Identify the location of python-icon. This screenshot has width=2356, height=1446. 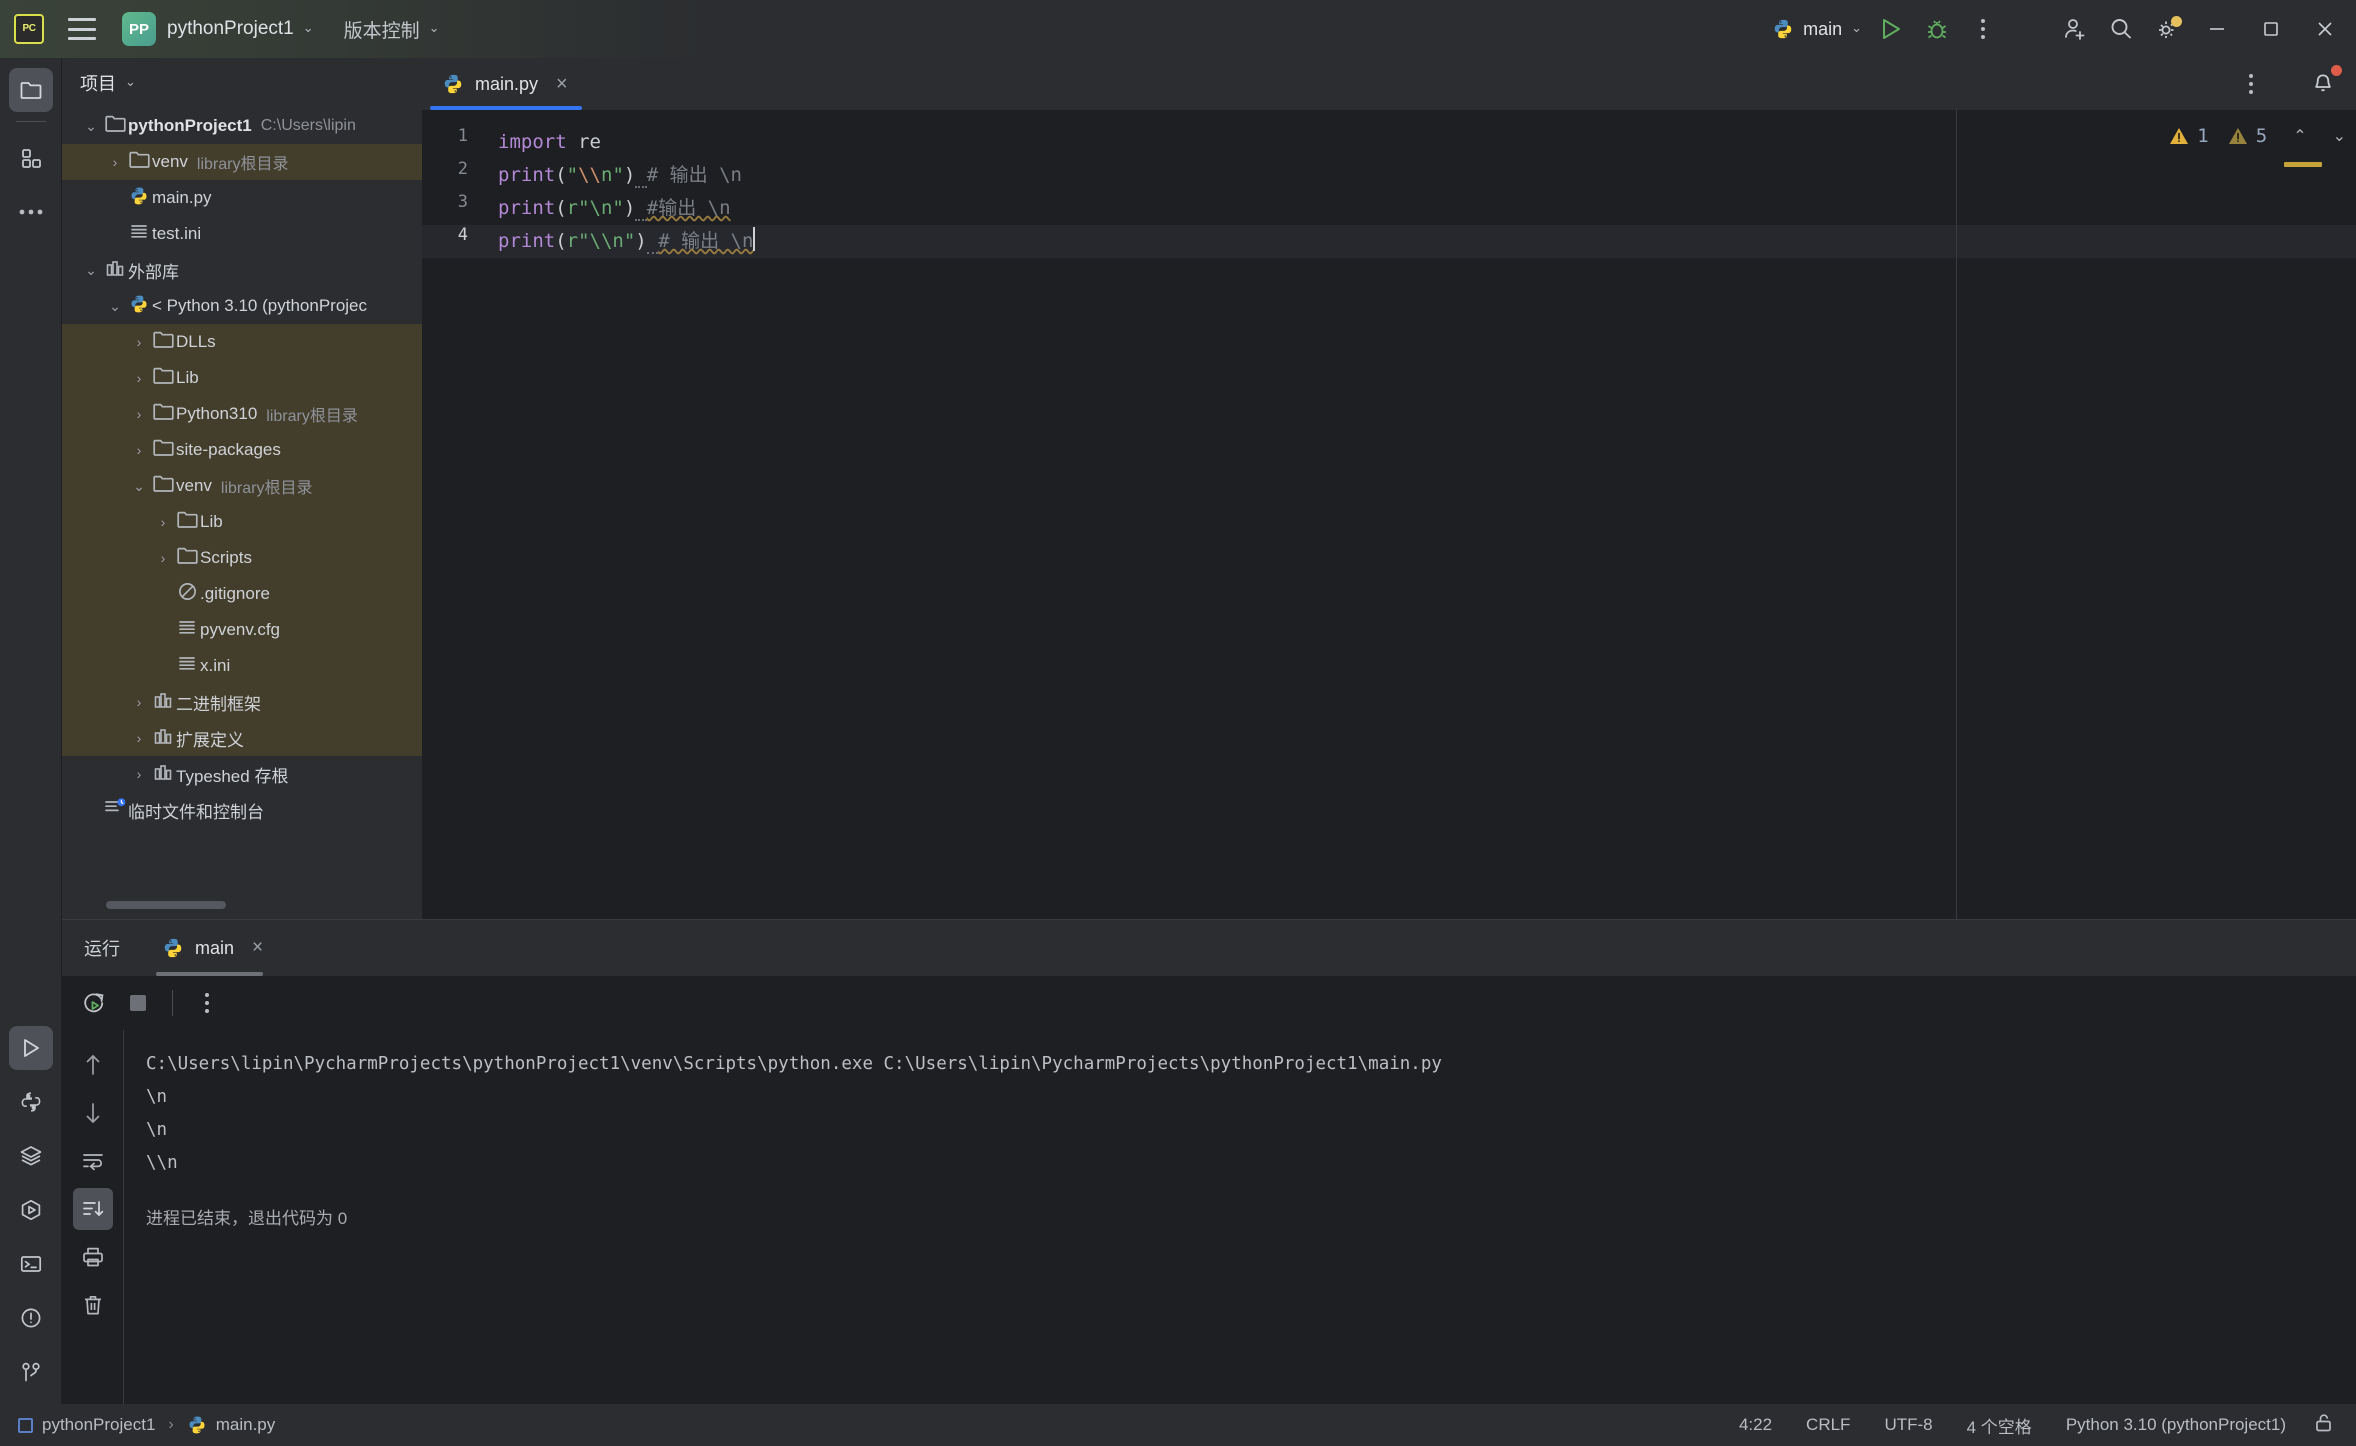
(30, 1102).